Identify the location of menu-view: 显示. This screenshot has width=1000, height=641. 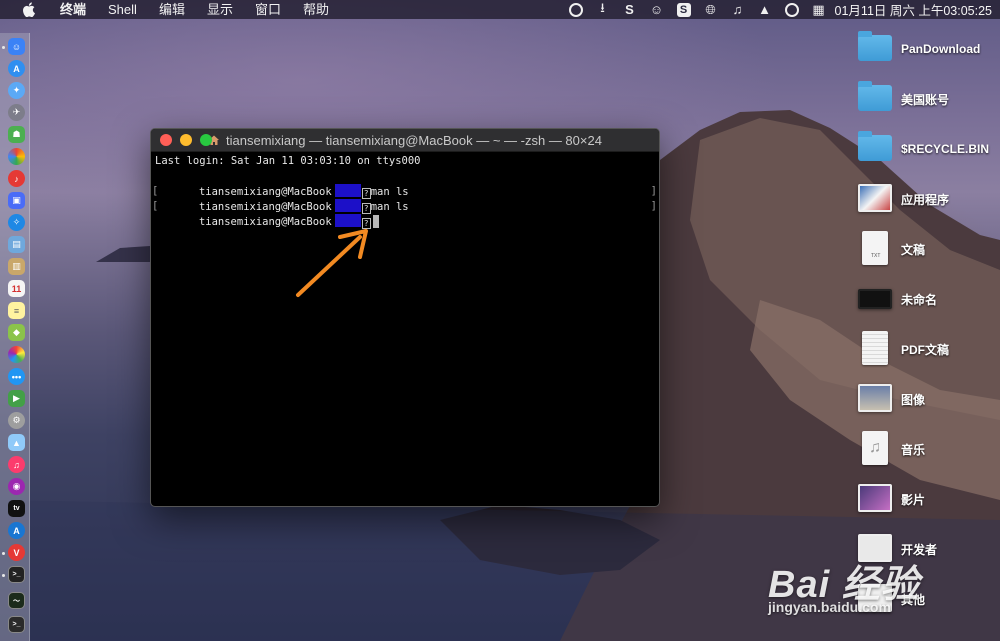
(220, 9).